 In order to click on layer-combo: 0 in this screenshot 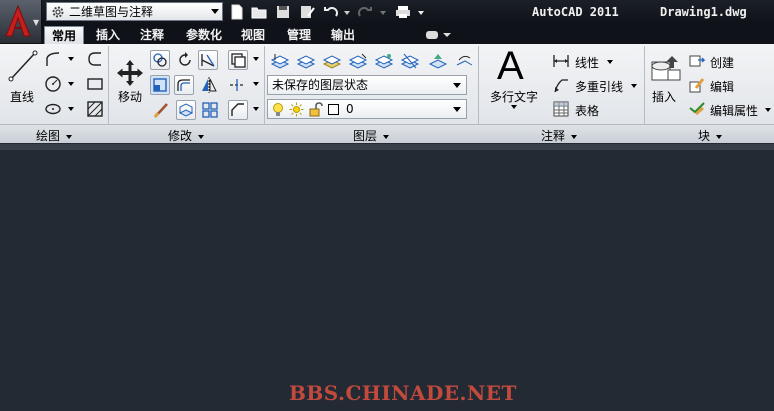, I will do `click(367, 109)`.